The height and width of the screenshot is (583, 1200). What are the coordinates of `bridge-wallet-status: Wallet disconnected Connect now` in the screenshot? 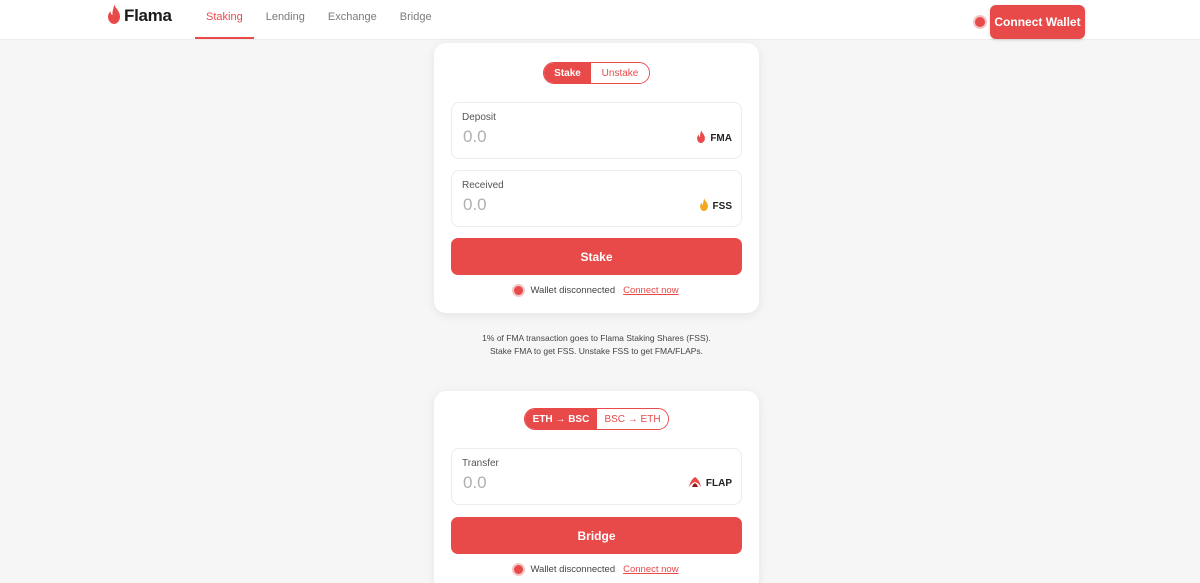 It's located at (596, 569).